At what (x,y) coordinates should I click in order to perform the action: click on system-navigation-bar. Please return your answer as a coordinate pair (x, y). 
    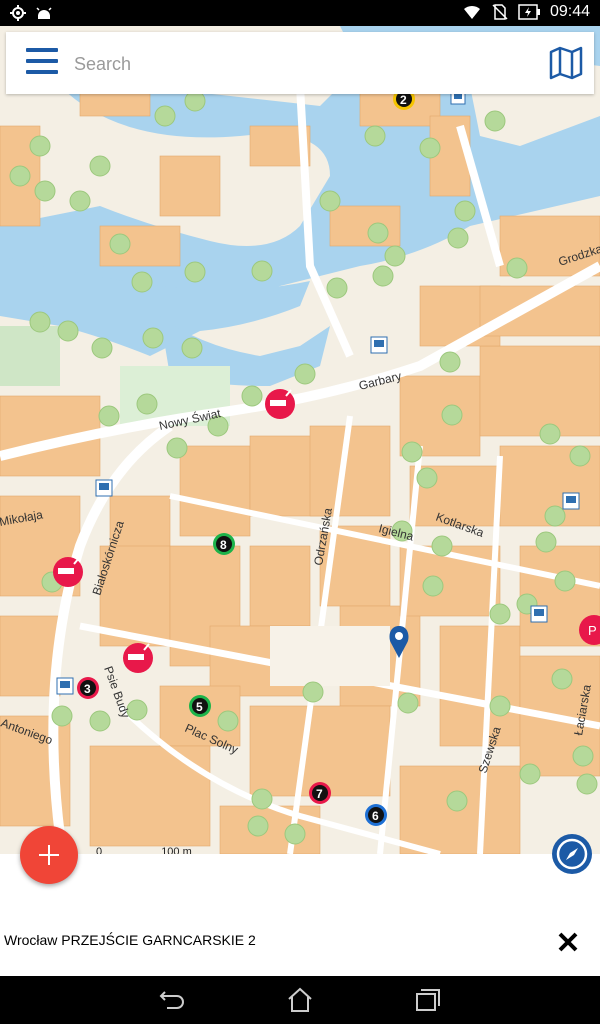
    Looking at the image, I should click on (300, 1000).